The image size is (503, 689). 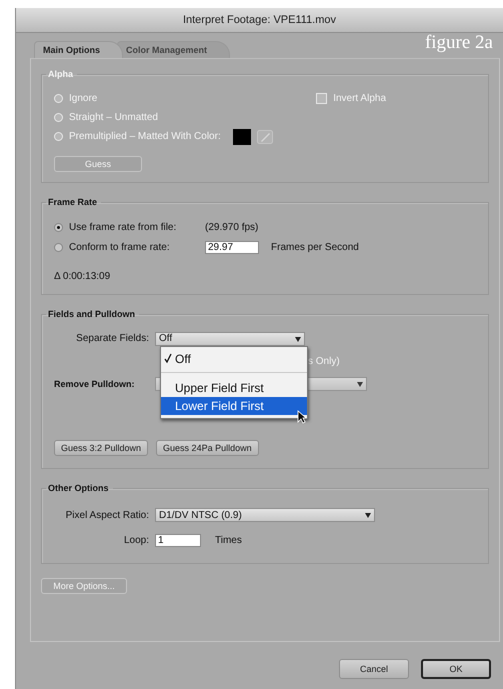 What do you see at coordinates (359, 98) in the screenshot?
I see `checkbox-label: Invert Alpha` at bounding box center [359, 98].